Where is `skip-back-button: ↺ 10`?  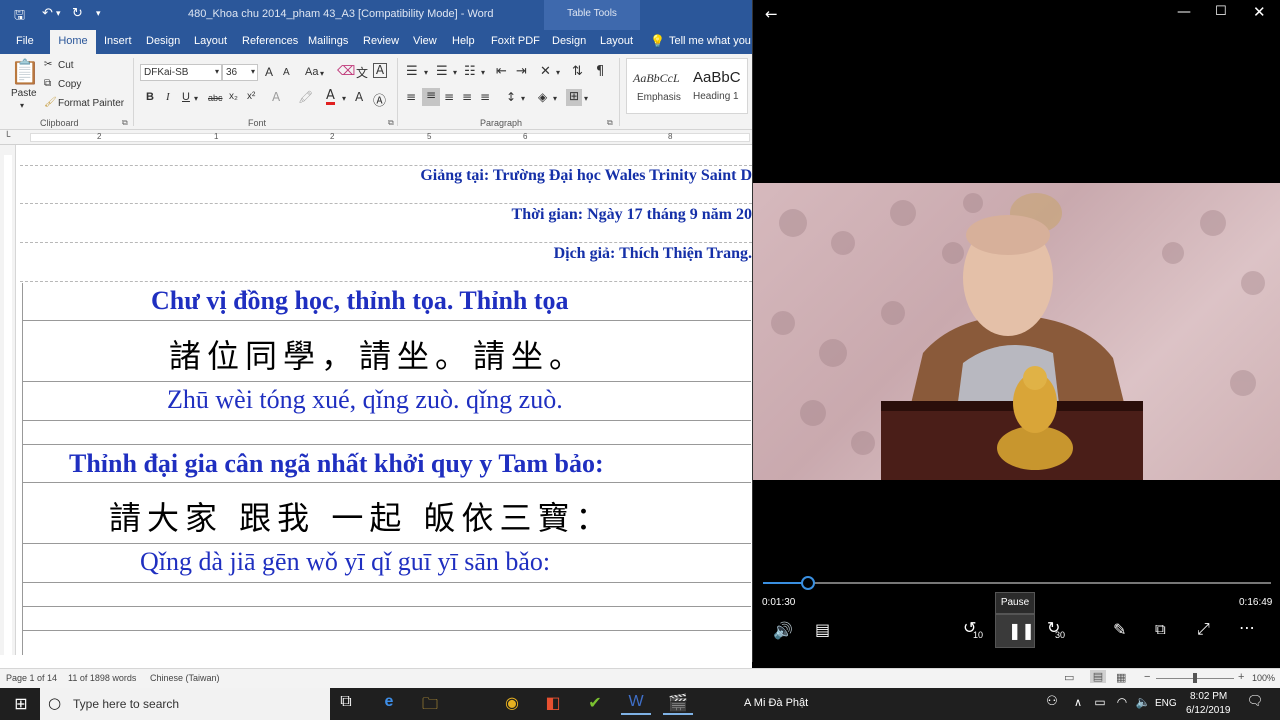
skip-back-button: ↺ 10 is located at coordinates (975, 631).